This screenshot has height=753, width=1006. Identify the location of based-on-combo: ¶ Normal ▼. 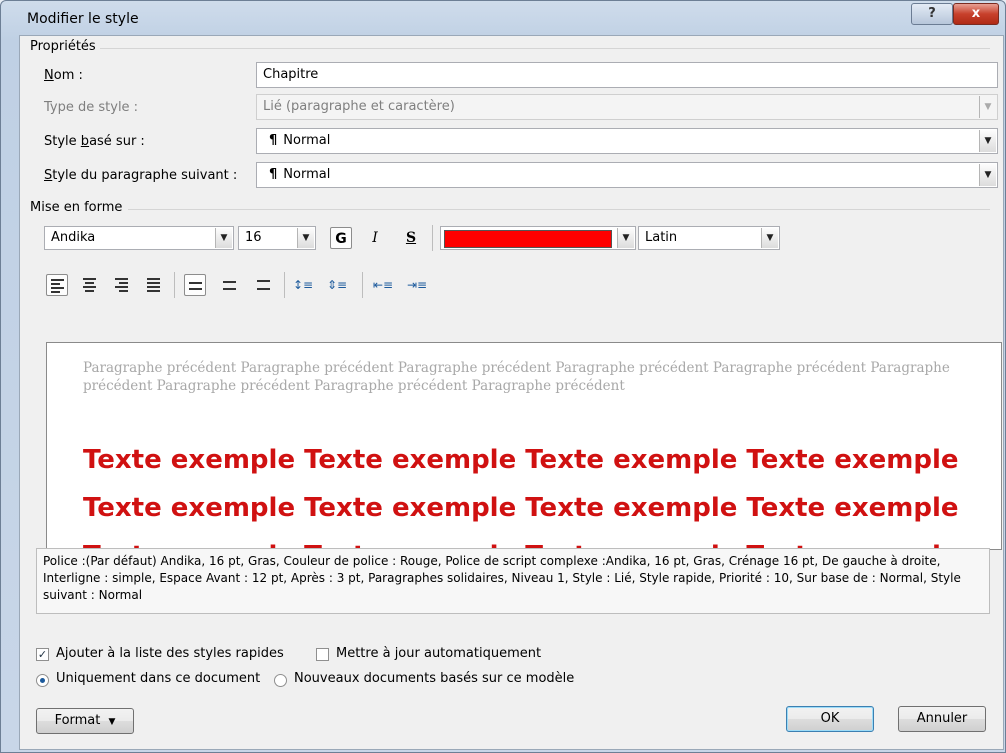
(627, 141).